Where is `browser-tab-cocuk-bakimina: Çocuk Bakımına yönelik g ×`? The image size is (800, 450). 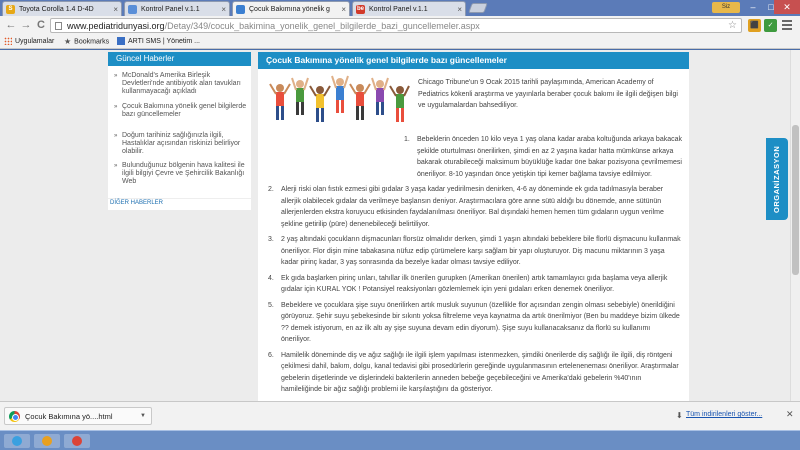 browser-tab-cocuk-bakimina: Çocuk Bakımına yönelik g × is located at coordinates (291, 8).